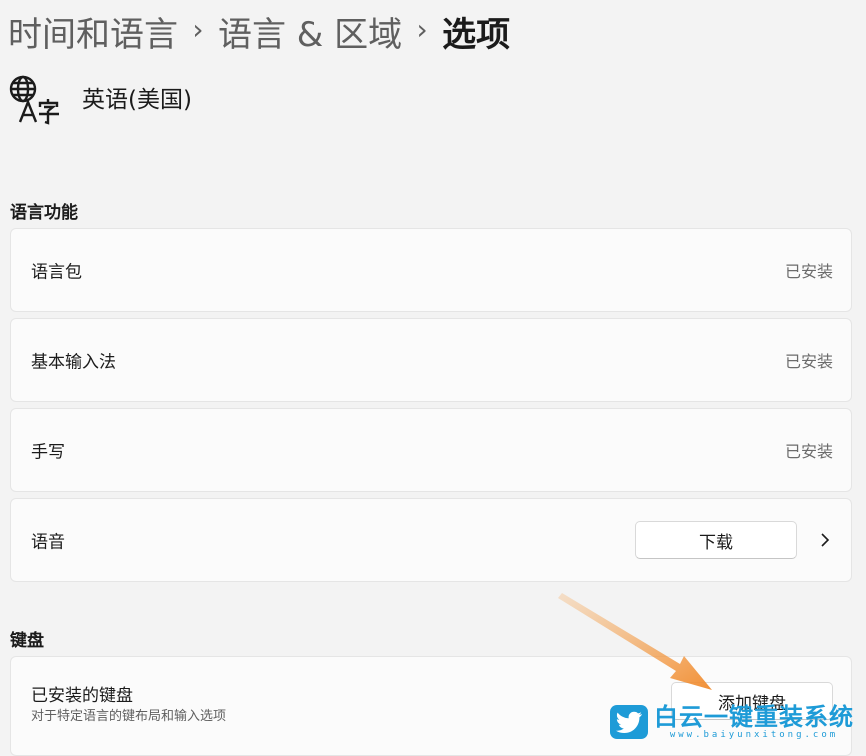 This screenshot has width=866, height=756. What do you see at coordinates (752, 701) in the screenshot?
I see `add-keyboard-button: 添加键盘` at bounding box center [752, 701].